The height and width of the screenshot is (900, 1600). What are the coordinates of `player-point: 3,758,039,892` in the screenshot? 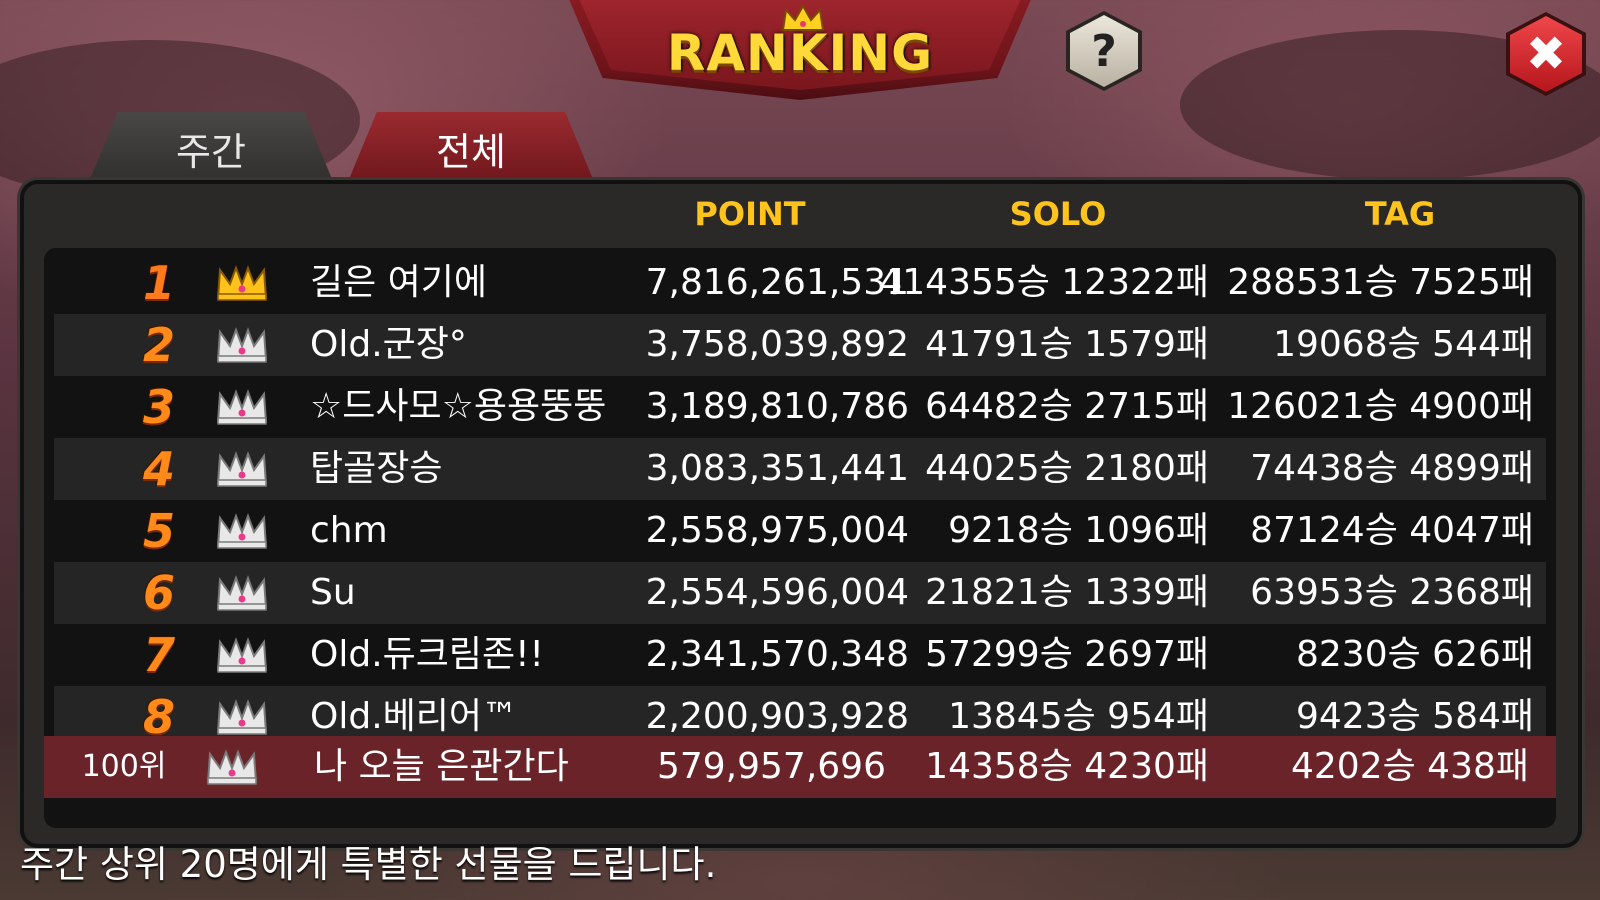 It's located at (777, 344).